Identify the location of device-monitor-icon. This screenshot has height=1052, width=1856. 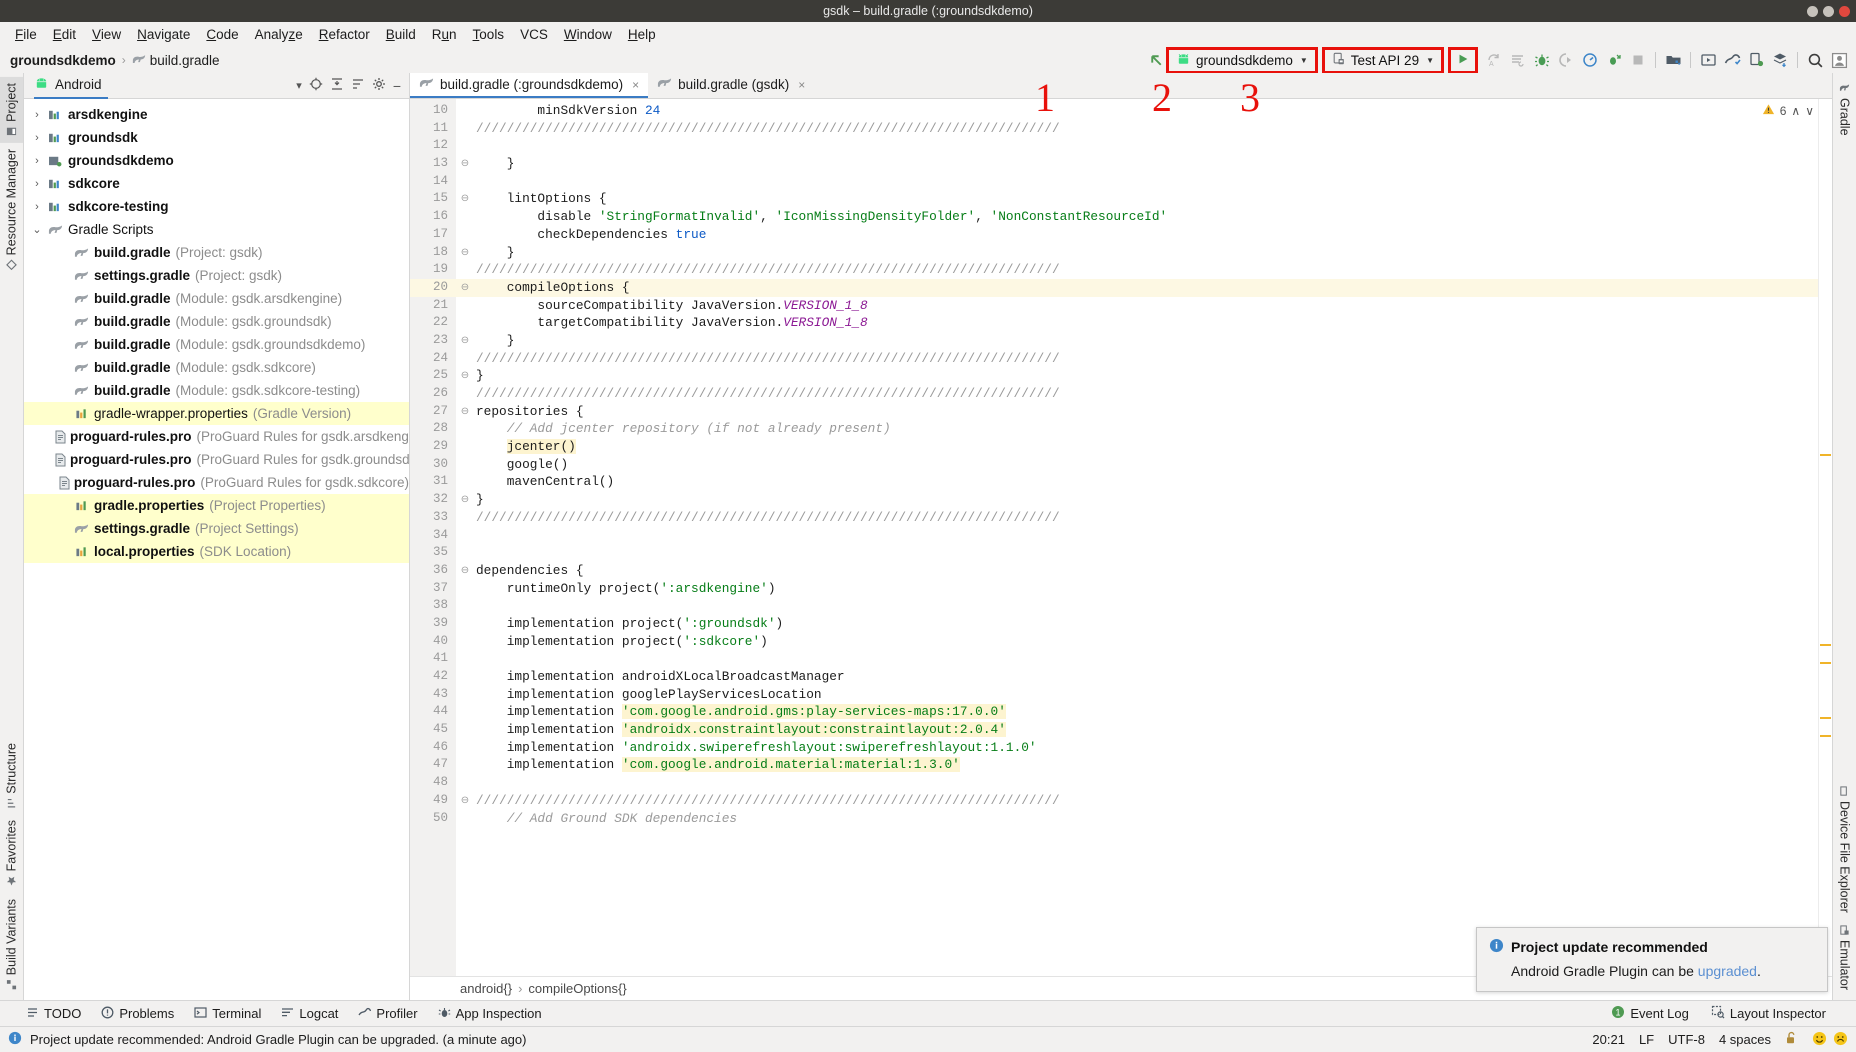
(1732, 60).